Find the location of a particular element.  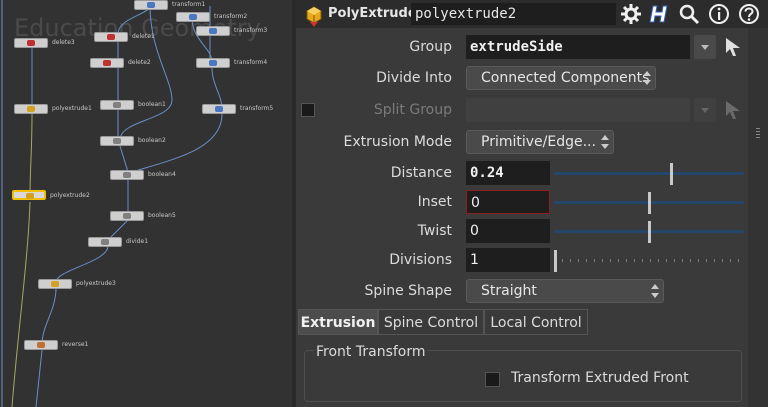

node-transform5 is located at coordinates (219, 109).